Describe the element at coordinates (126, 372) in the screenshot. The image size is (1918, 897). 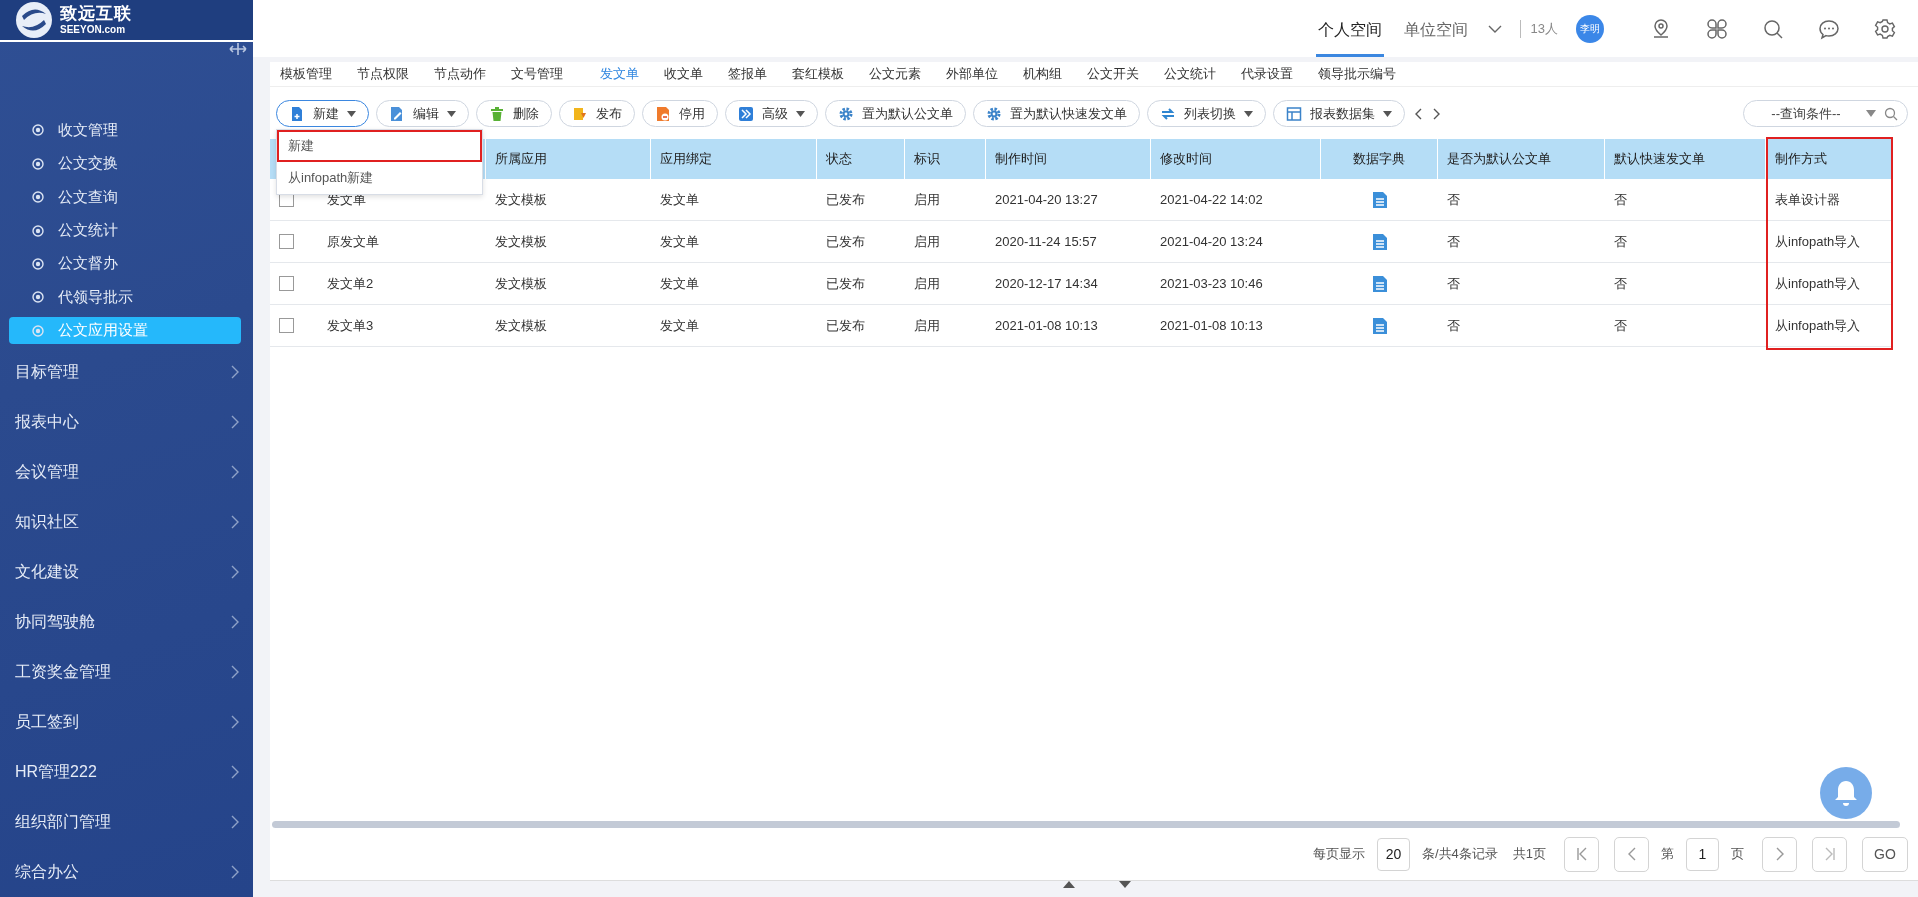
I see `sidebar-item: 目标管理` at that location.